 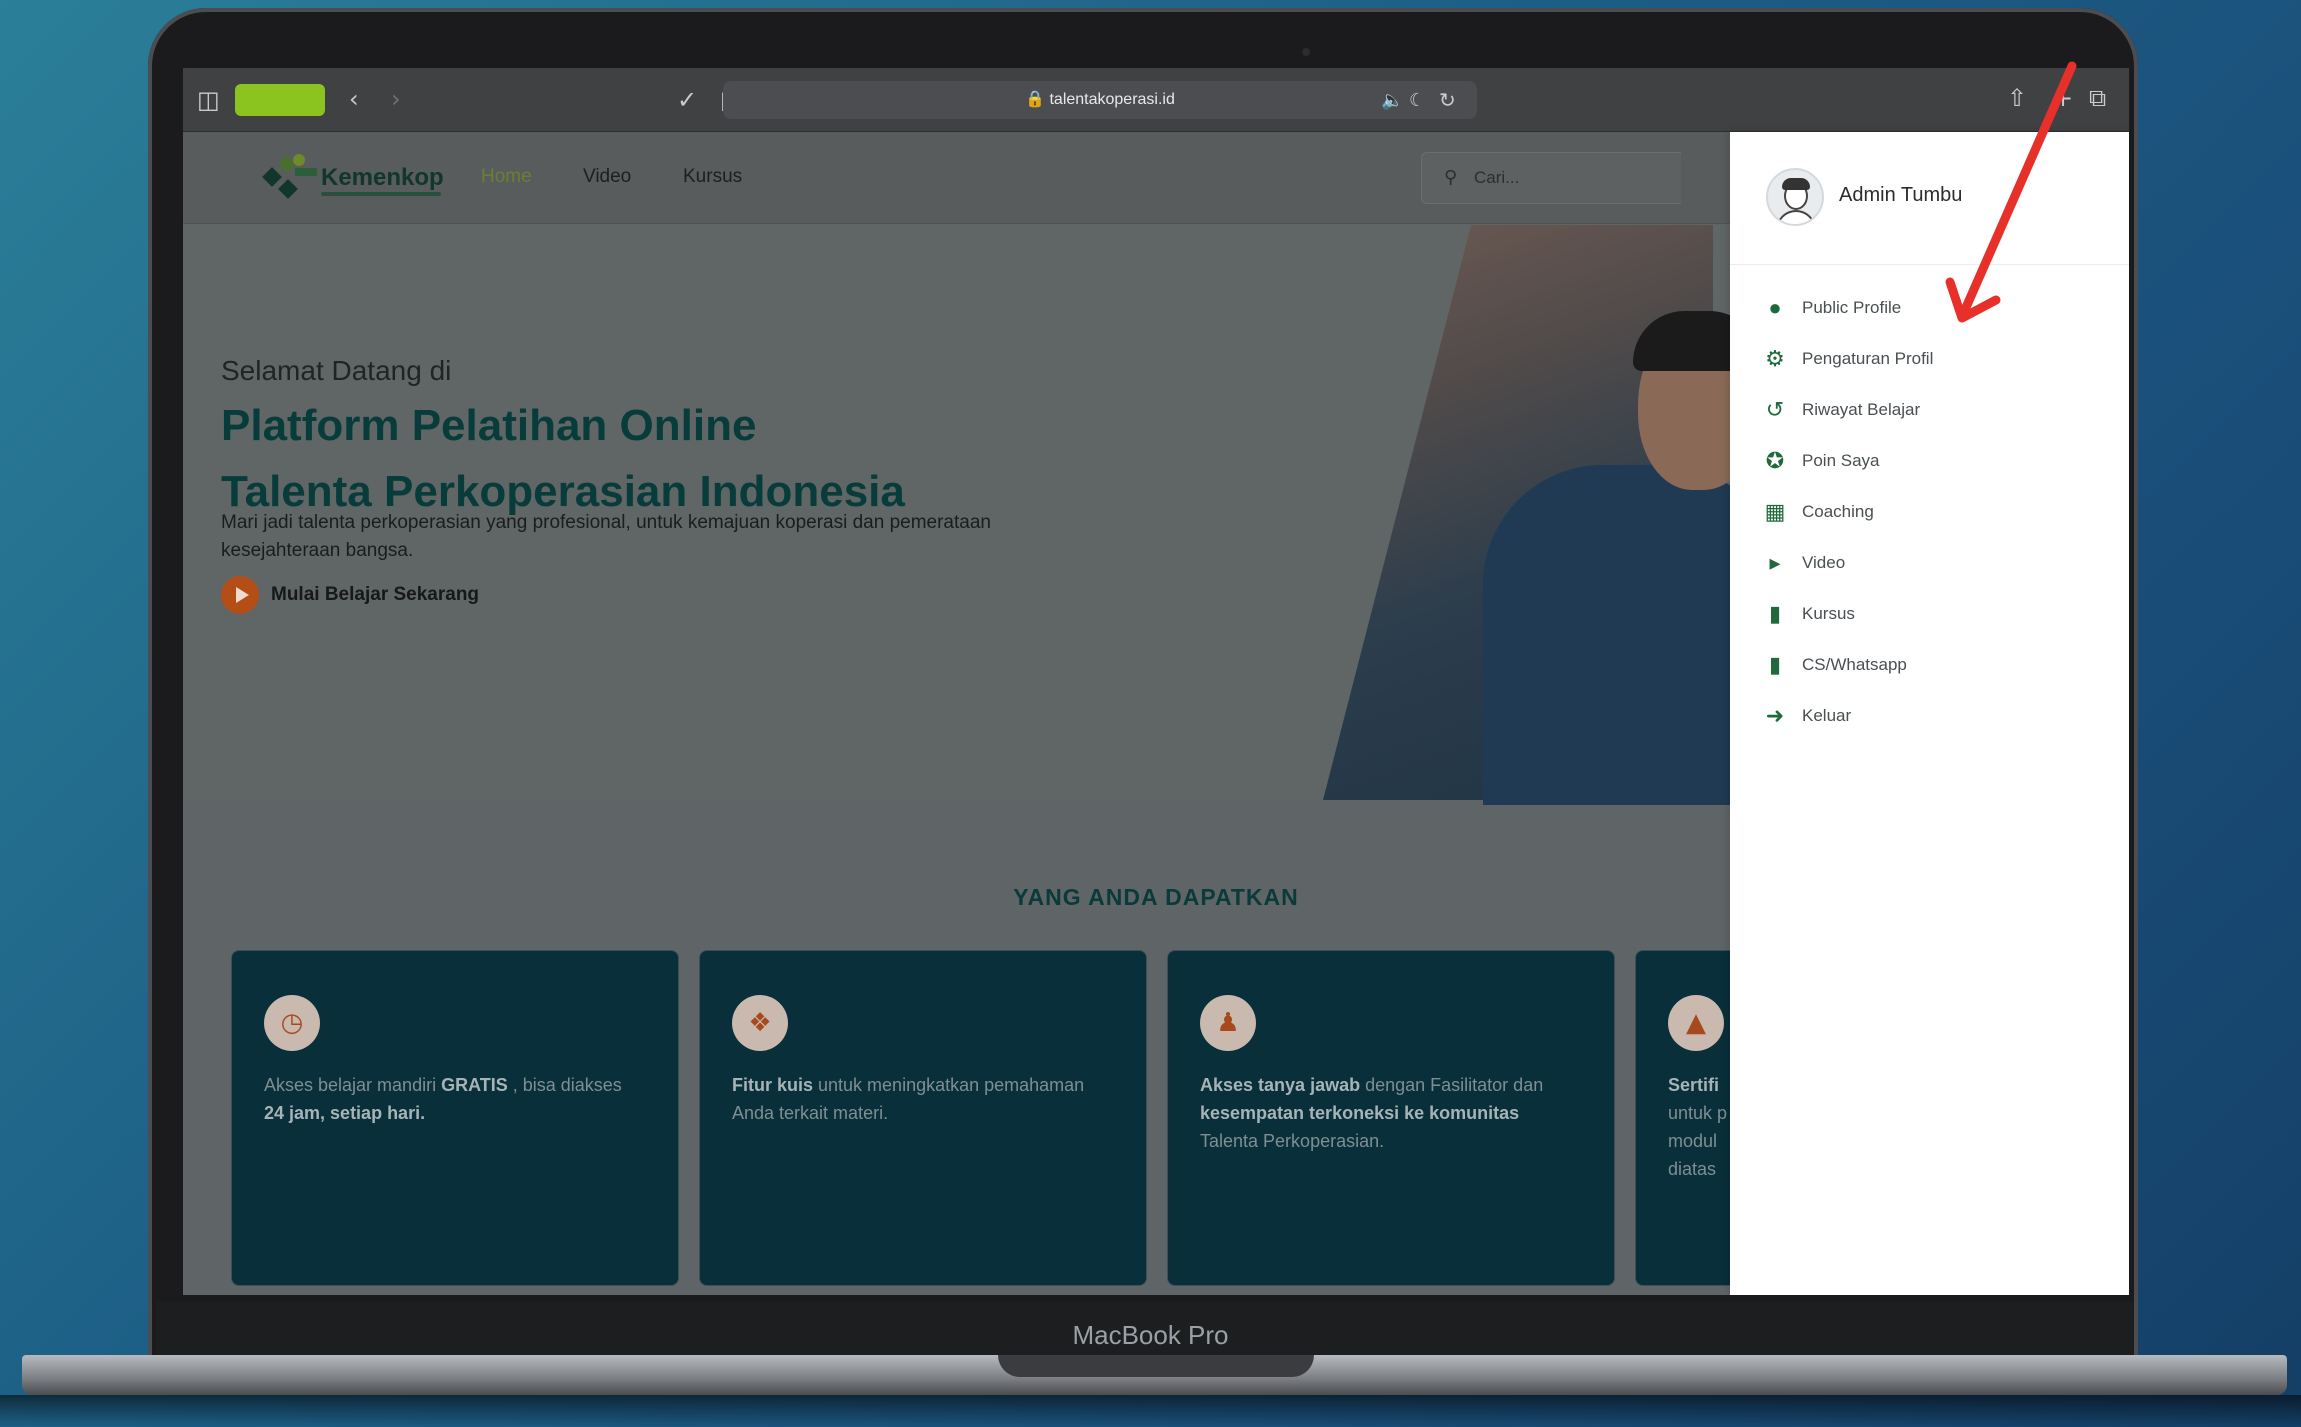 What do you see at coordinates (1035, 99) in the screenshot?
I see `lock-icon: 🔒` at bounding box center [1035, 99].